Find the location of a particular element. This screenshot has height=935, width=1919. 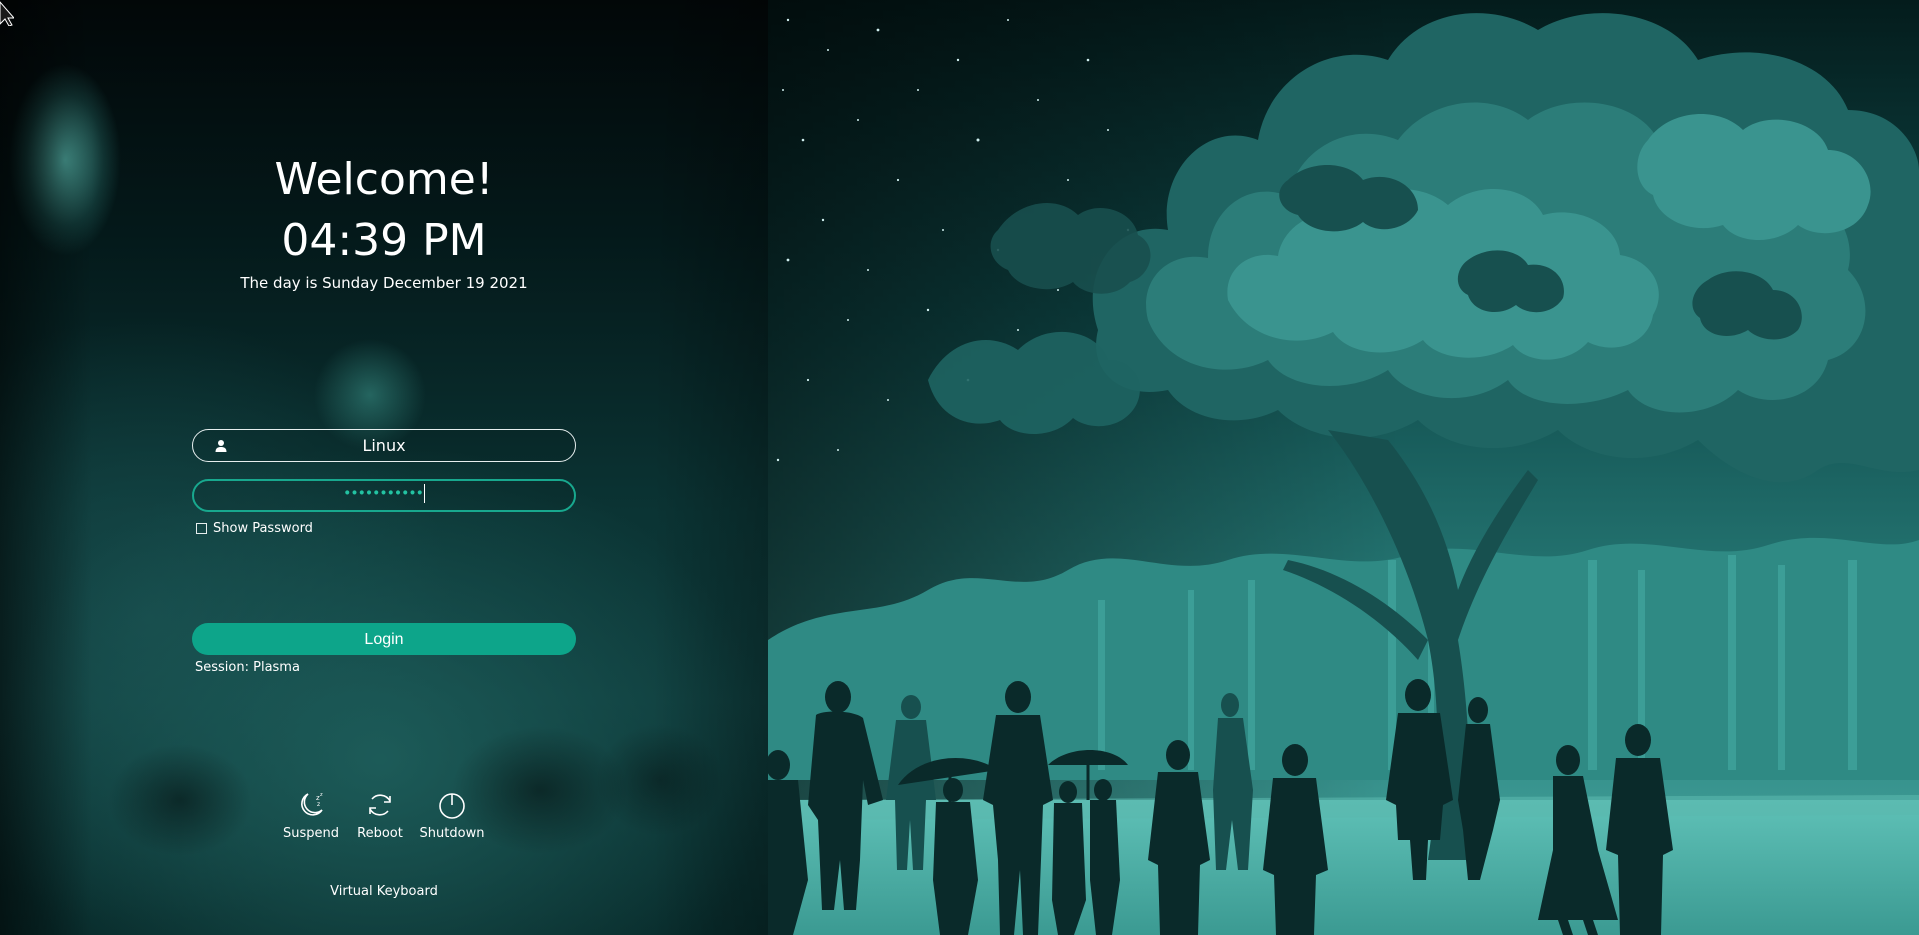

reboot-button: Reboot is located at coordinates (380, 815).